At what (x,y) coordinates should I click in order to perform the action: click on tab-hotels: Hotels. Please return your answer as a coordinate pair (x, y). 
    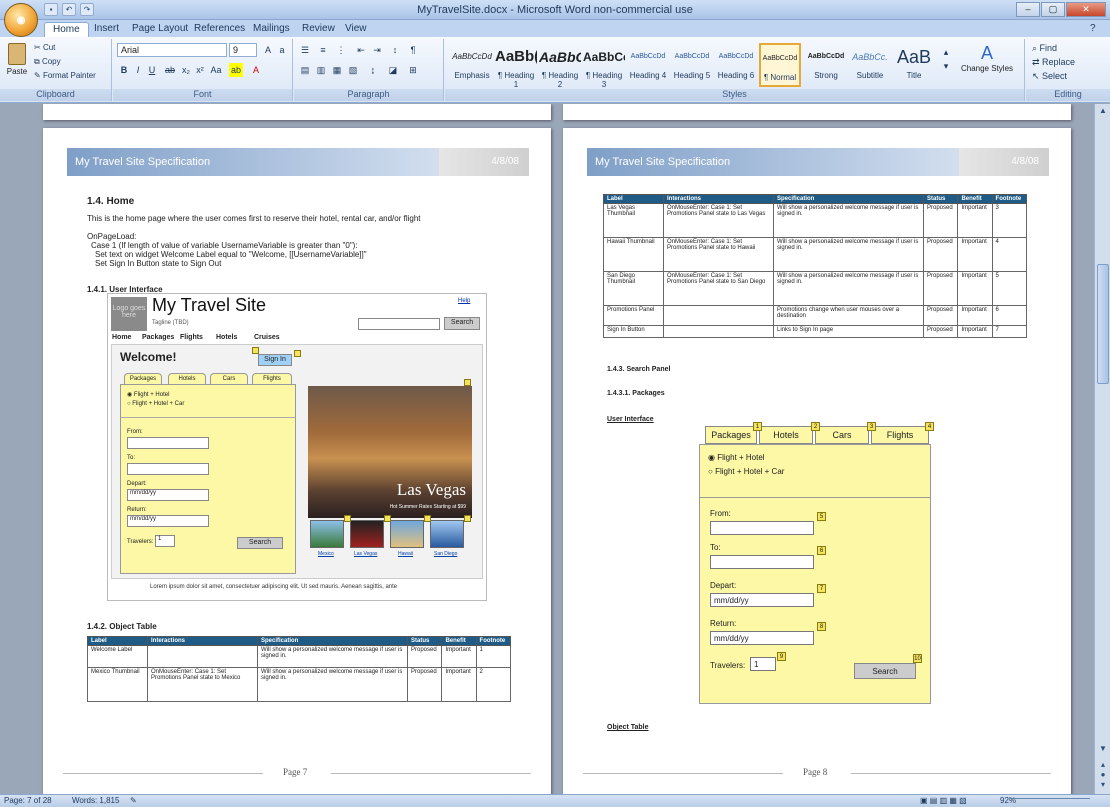
    Looking at the image, I should click on (786, 435).